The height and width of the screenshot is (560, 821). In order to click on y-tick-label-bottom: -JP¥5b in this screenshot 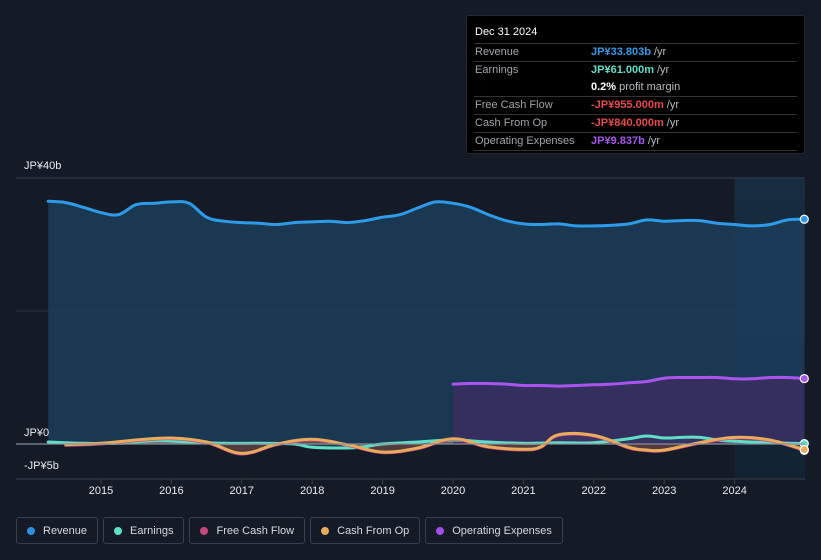, I will do `click(41, 466)`.